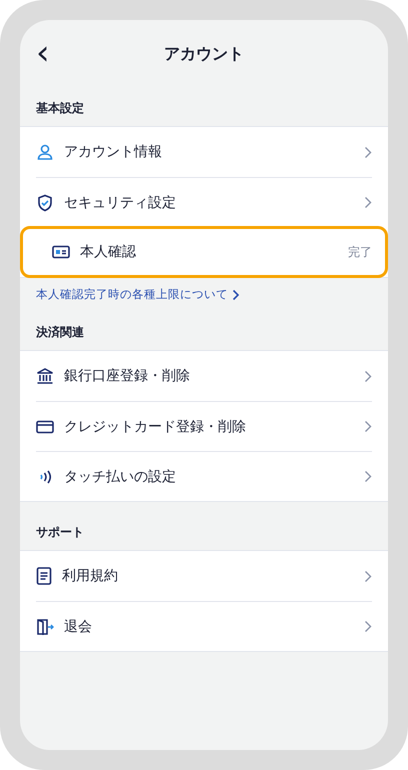 Image resolution: width=408 pixels, height=770 pixels. I want to click on info-link: 本人確認完了時の各種上限について, so click(132, 294).